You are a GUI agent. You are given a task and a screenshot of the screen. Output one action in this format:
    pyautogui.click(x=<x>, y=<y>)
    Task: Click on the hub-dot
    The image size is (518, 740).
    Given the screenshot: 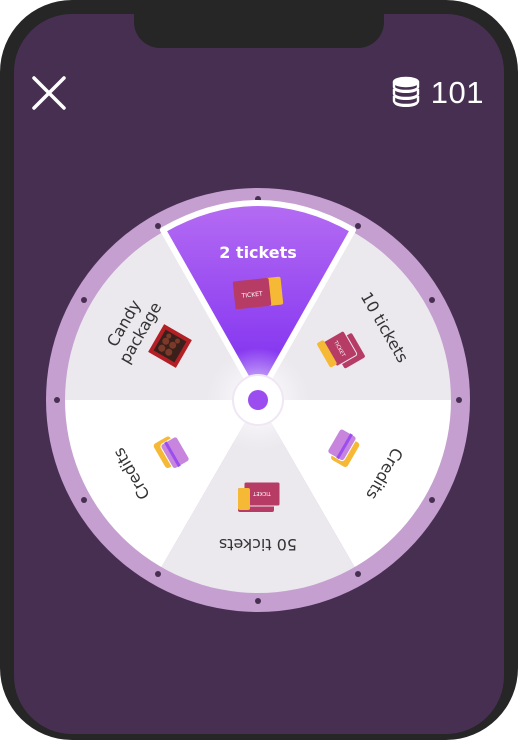 What is the action you would take?
    pyautogui.click(x=258, y=400)
    